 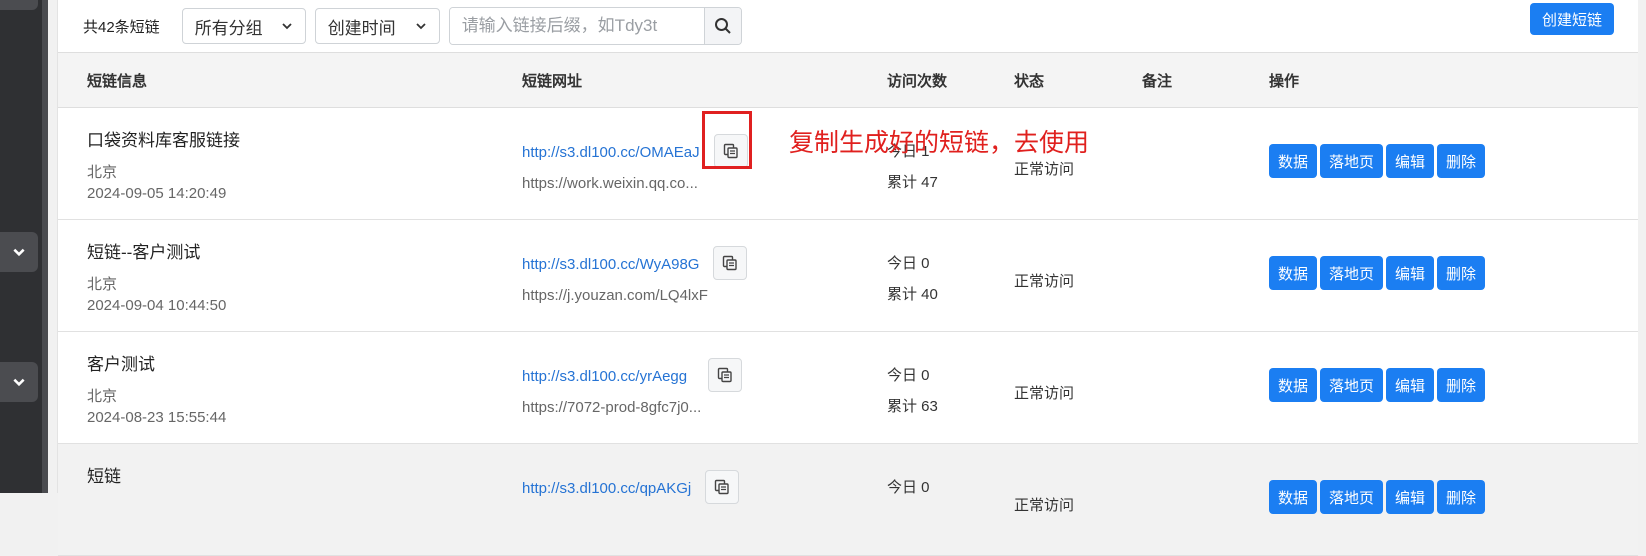 What do you see at coordinates (939, 143) in the screenshot?
I see `annotation-text: 复制生成好的短链，去使用` at bounding box center [939, 143].